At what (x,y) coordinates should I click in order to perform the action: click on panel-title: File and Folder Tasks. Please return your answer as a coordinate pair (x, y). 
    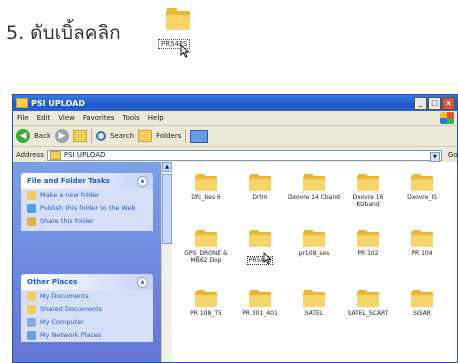
    Looking at the image, I should click on (68, 181).